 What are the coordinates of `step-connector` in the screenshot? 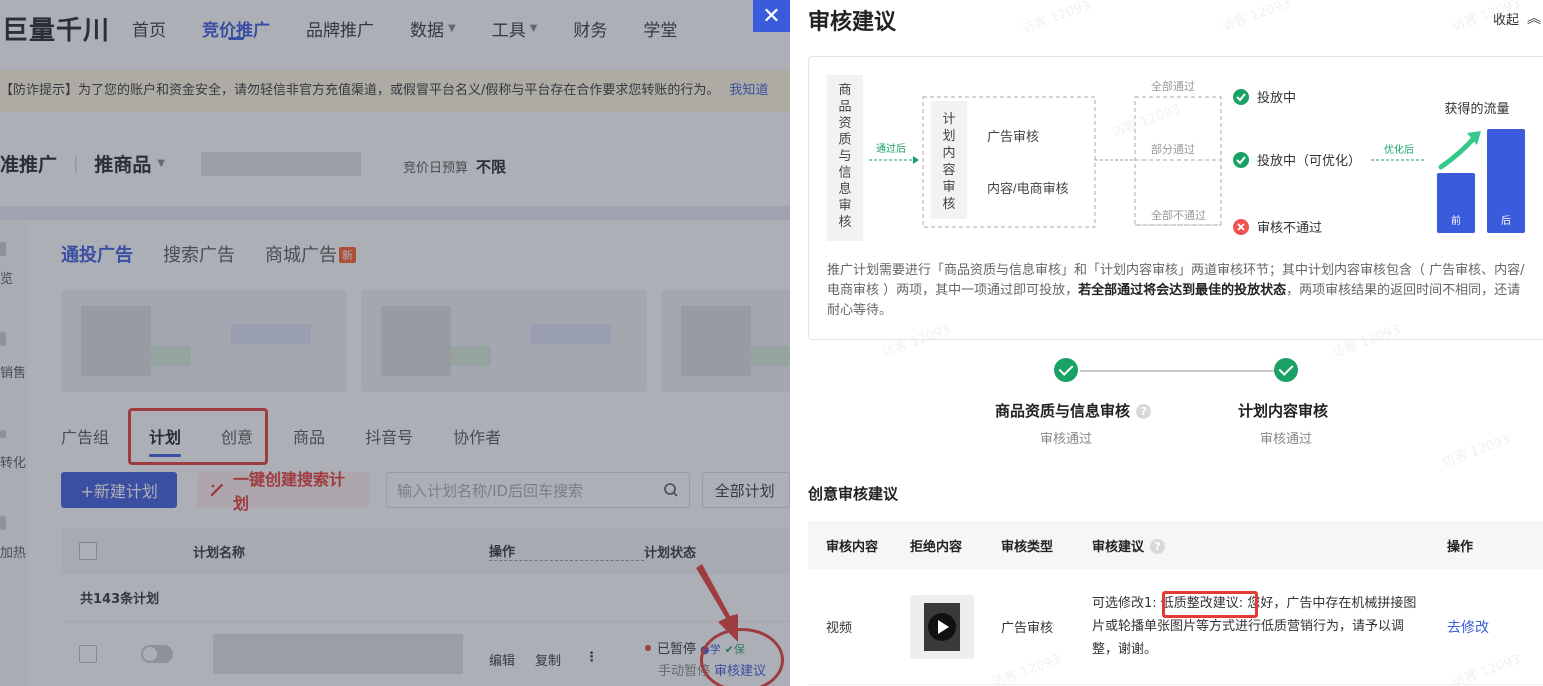 It's located at (1178, 371).